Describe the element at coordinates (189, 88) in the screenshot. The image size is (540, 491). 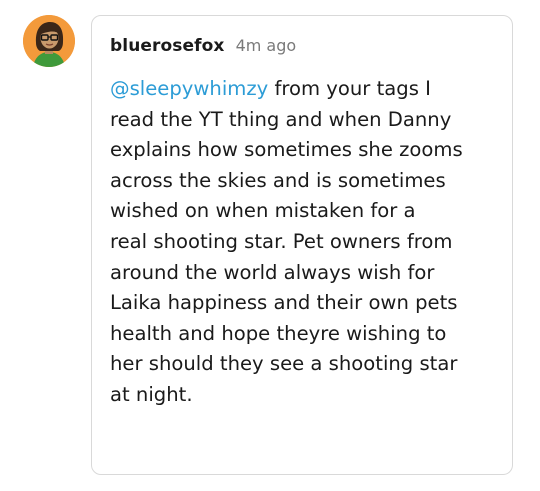
I see `mention-link: @sleepywhimzy` at that location.